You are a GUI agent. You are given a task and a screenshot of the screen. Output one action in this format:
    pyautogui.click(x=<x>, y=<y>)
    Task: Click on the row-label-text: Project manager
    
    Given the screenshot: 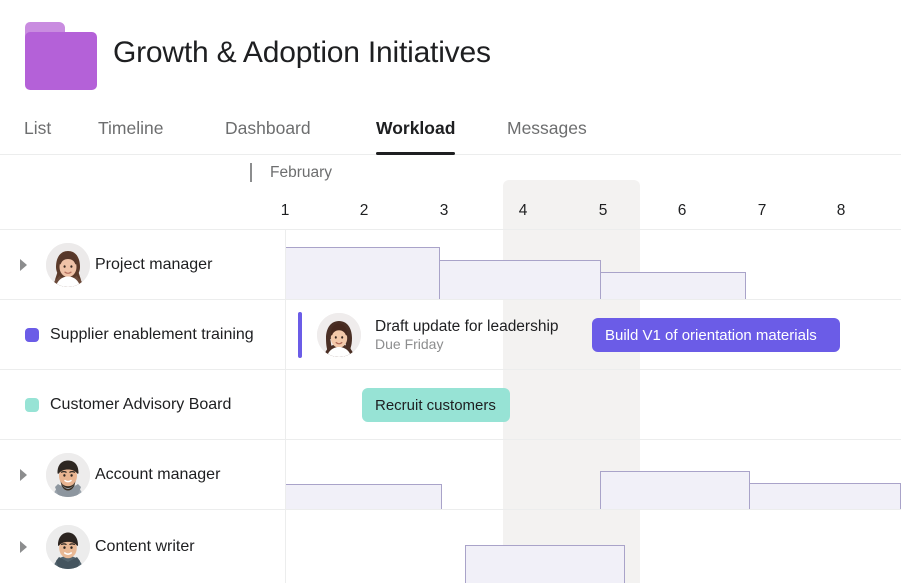 What is the action you would take?
    pyautogui.click(x=154, y=264)
    